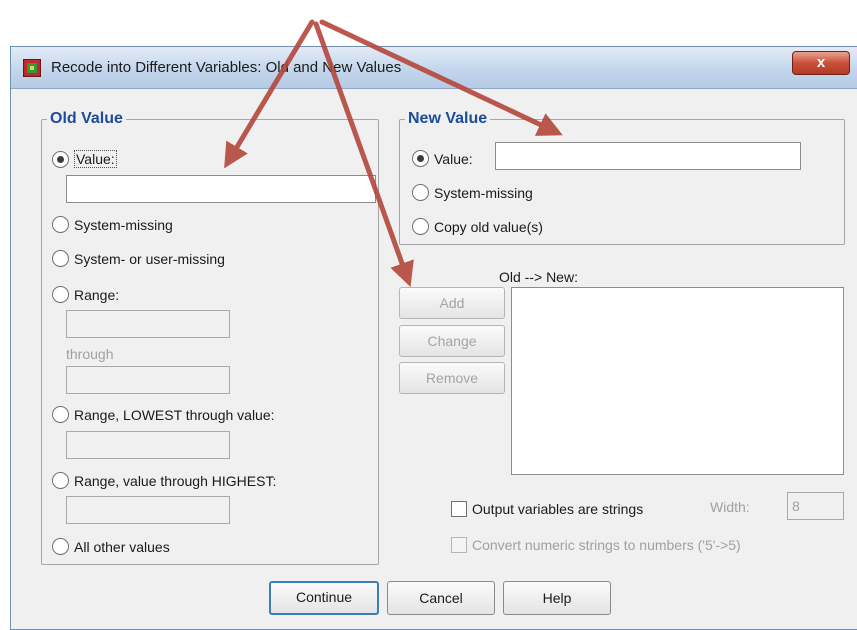  I want to click on through-label: through, so click(90, 354).